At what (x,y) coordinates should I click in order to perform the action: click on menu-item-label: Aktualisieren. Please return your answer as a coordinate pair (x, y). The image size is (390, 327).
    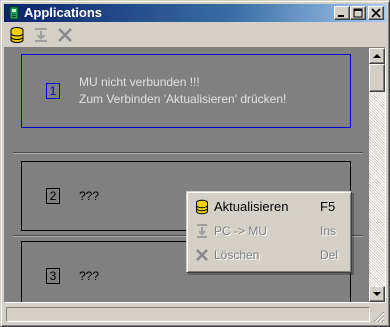
    Looking at the image, I should click on (251, 206).